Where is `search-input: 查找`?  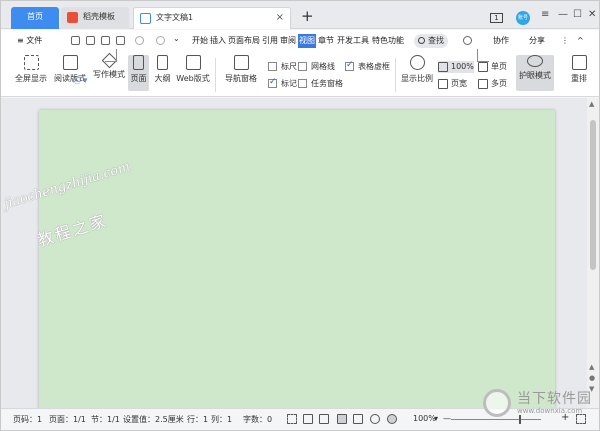 search-input: 查找 is located at coordinates (431, 41).